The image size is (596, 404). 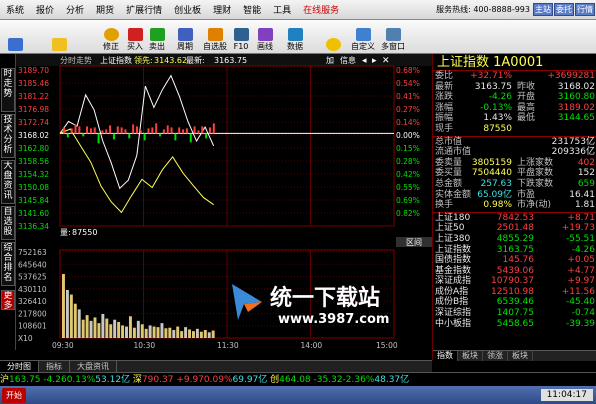 What do you see at coordinates (8, 300) in the screenshot?
I see `tab-more: 更多` at bounding box center [8, 300].